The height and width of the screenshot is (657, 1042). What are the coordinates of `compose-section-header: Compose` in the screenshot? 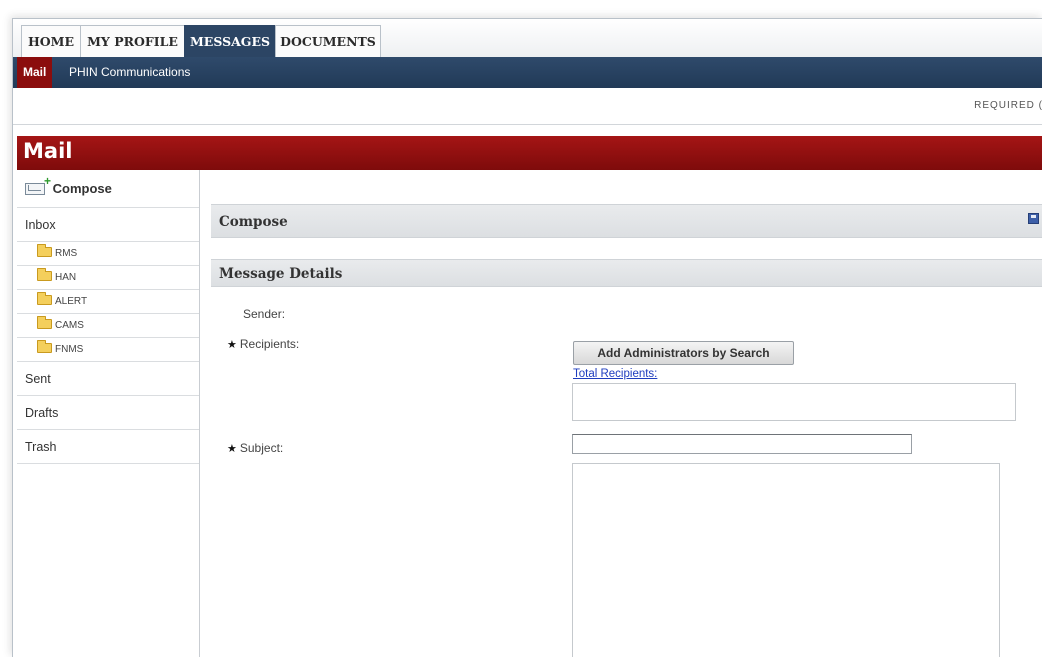 It's located at (626, 221).